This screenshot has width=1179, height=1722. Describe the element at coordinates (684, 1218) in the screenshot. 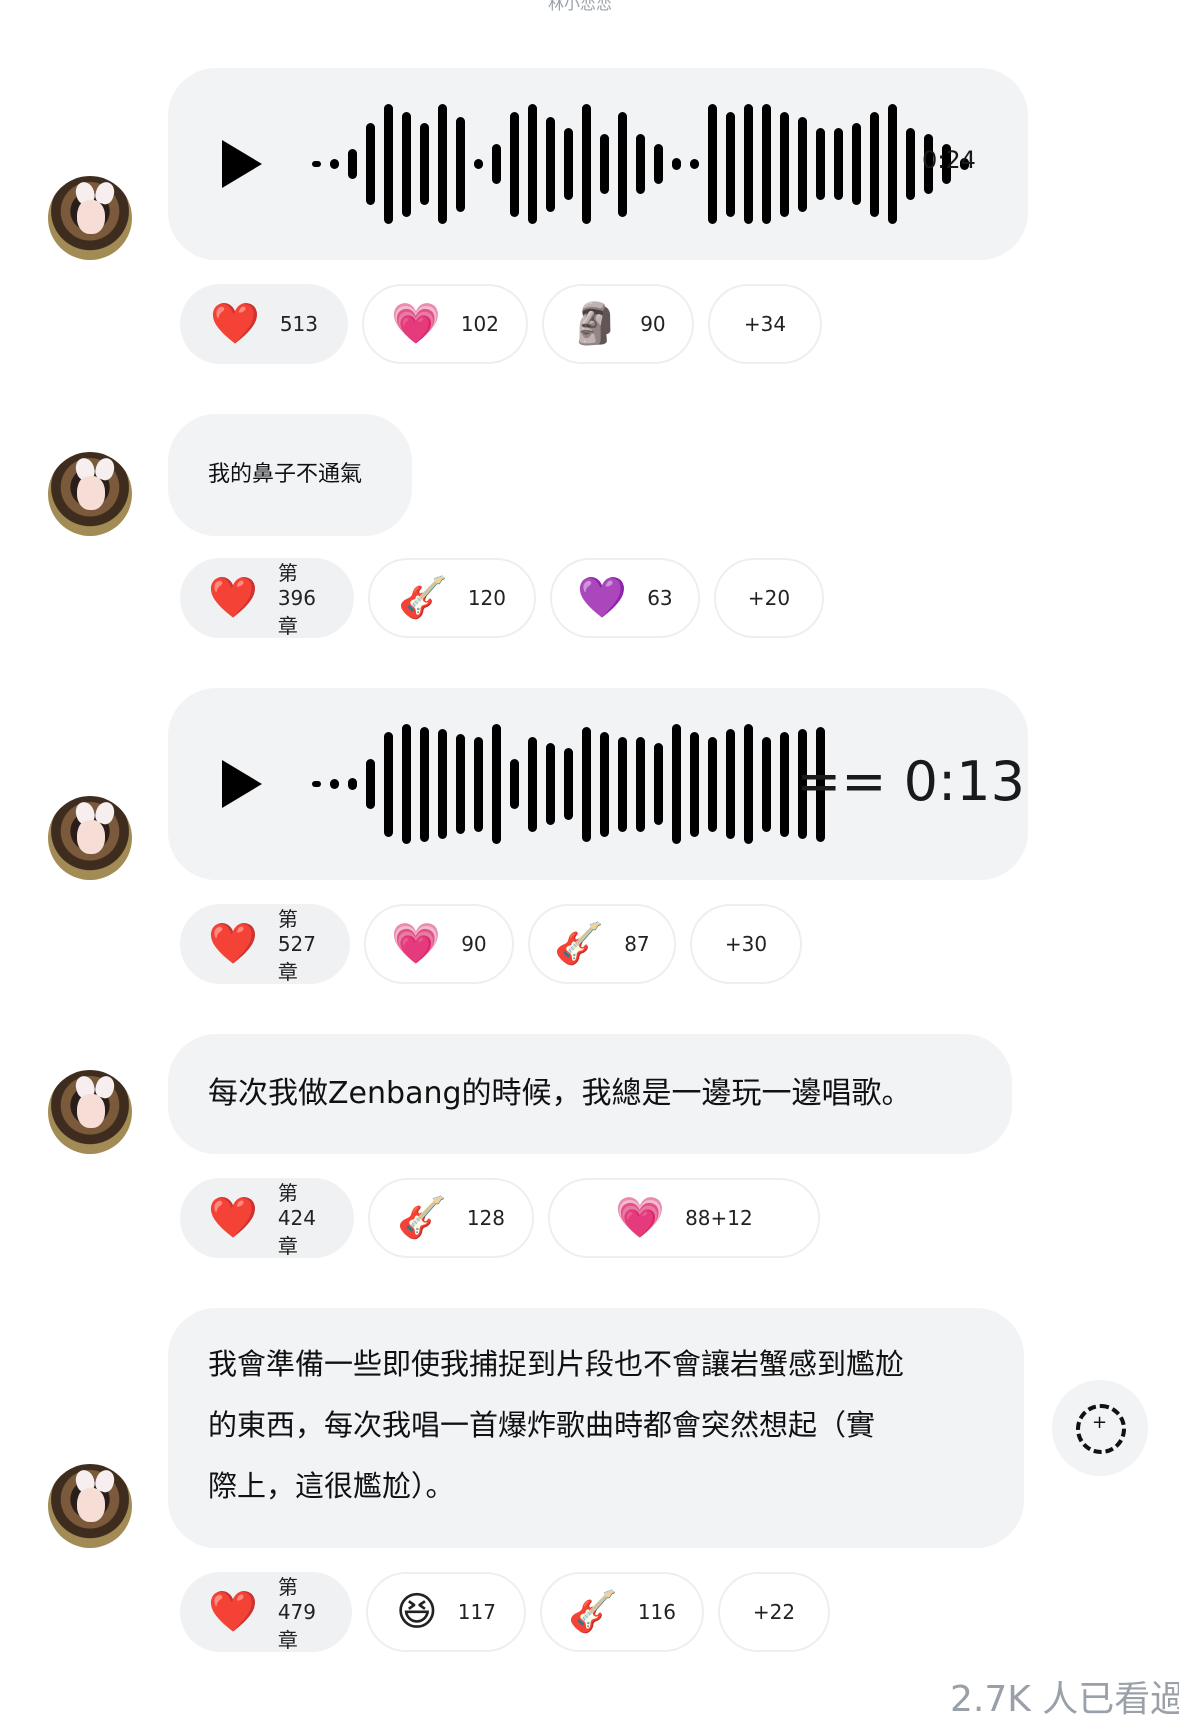

I see `reaction-pill: 💗 88+12` at that location.